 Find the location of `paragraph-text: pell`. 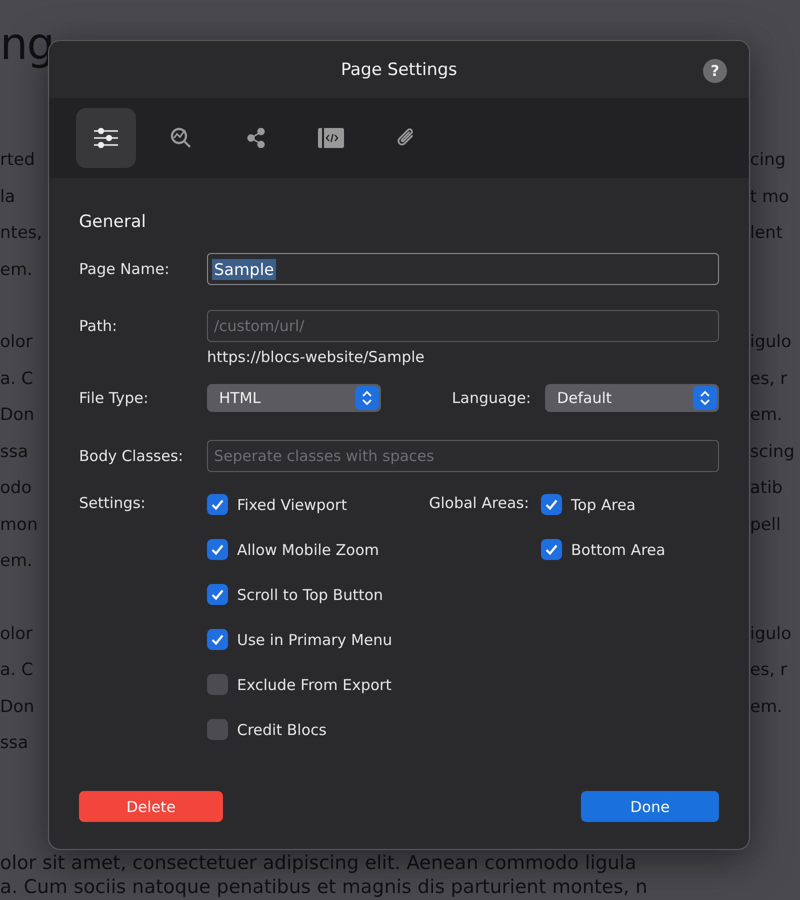

paragraph-text: pell is located at coordinates (765, 524).